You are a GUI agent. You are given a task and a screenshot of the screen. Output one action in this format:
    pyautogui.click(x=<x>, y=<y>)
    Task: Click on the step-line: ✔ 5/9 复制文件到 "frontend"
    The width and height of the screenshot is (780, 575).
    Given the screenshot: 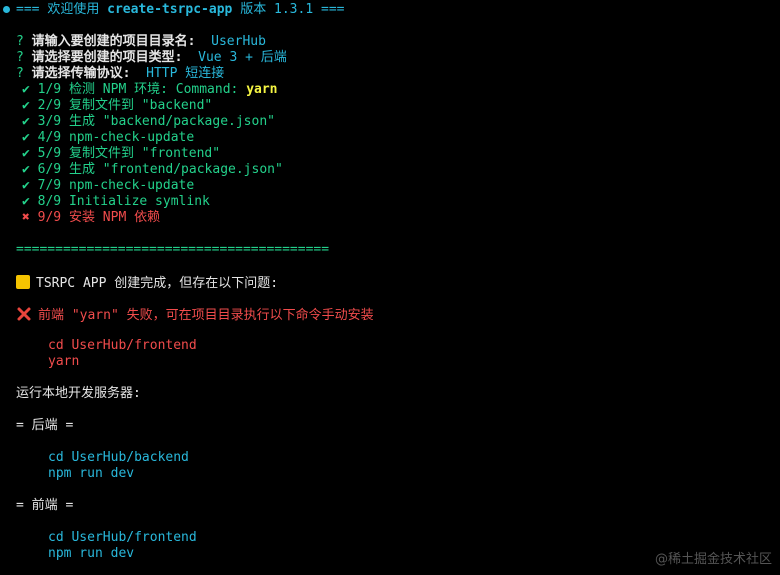 What is the action you would take?
    pyautogui.click(x=121, y=154)
    